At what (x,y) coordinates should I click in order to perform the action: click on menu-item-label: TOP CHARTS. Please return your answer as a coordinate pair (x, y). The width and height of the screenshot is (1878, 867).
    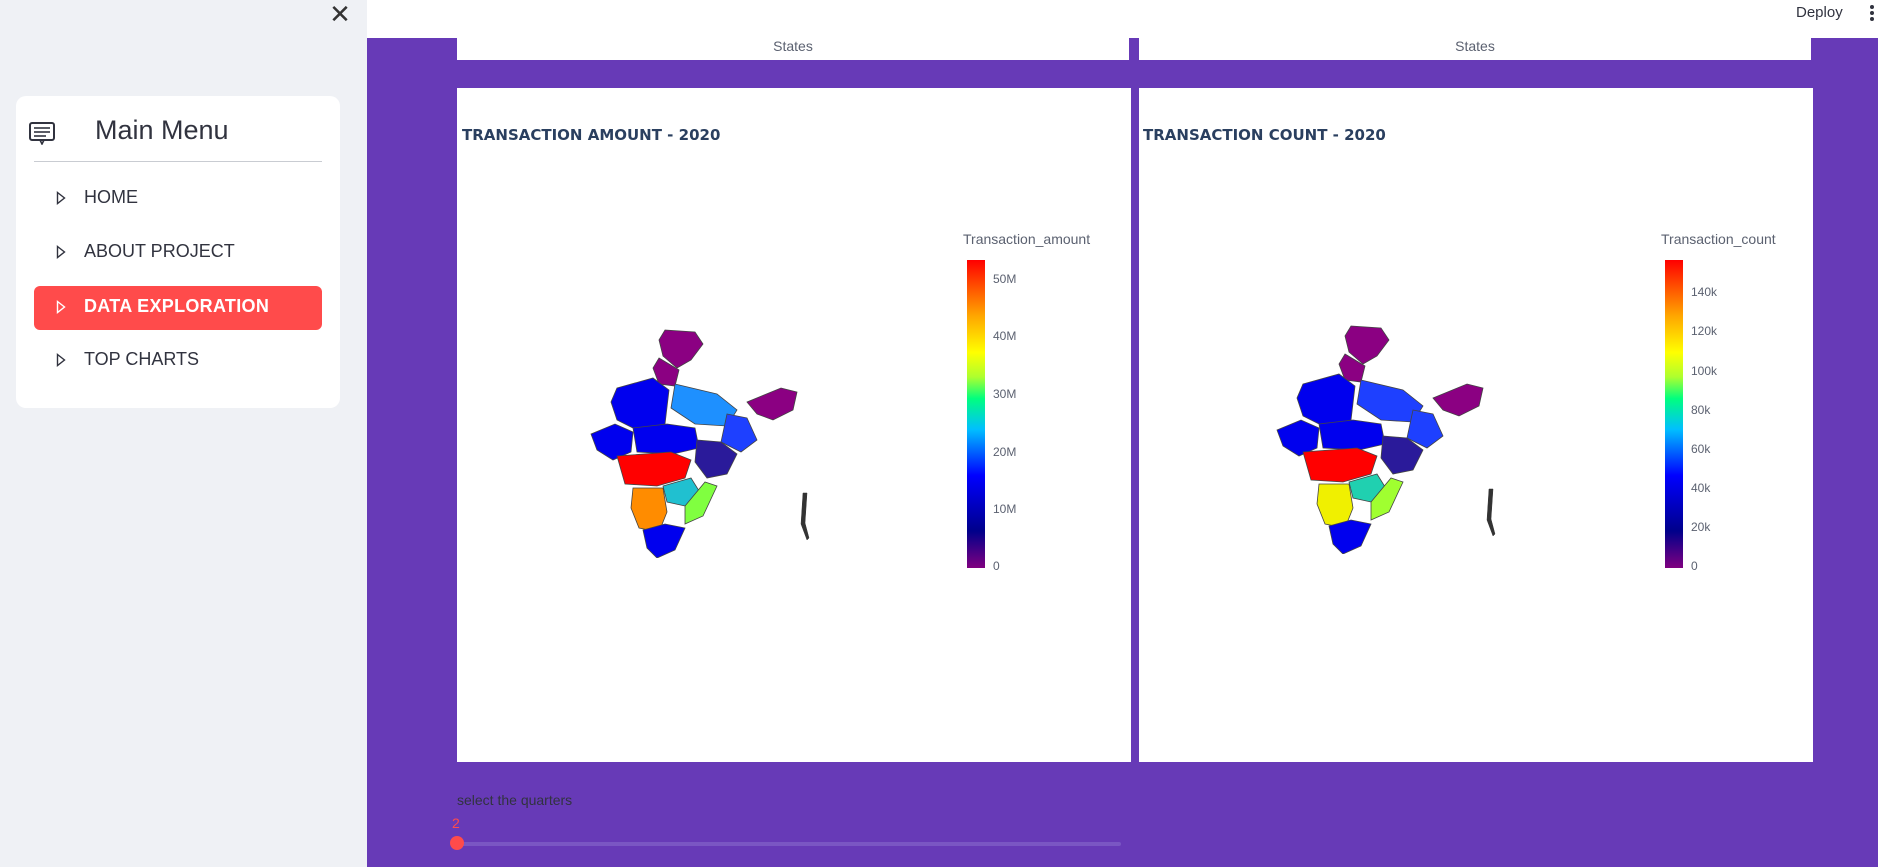
    Looking at the image, I should click on (142, 359).